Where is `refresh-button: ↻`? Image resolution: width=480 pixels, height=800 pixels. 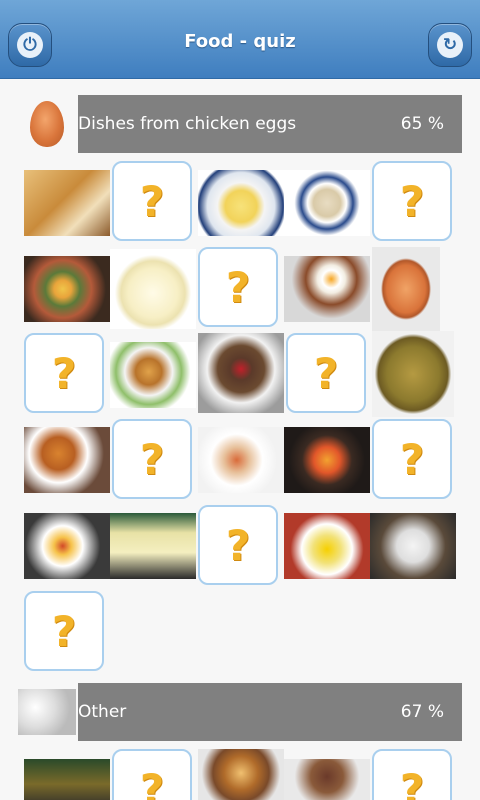
refresh-button: ↻ is located at coordinates (450, 45).